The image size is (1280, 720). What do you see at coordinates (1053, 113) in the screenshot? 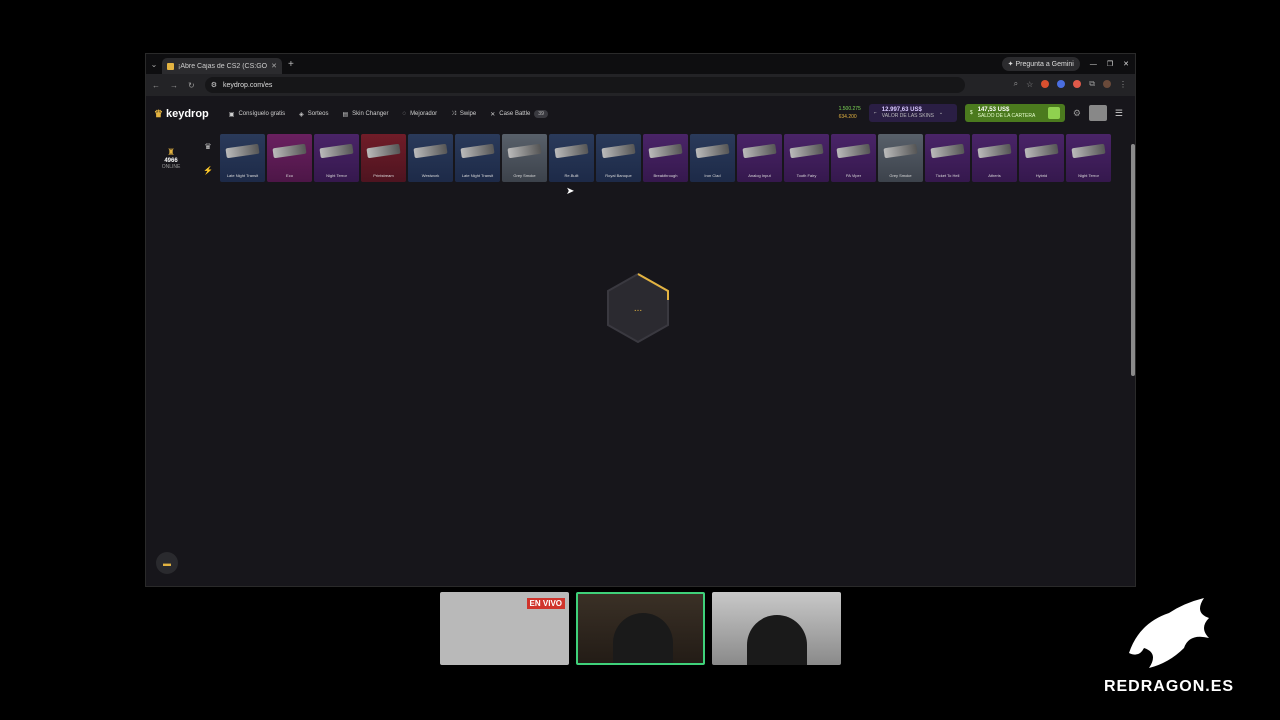
I see `add-funds-button` at bounding box center [1053, 113].